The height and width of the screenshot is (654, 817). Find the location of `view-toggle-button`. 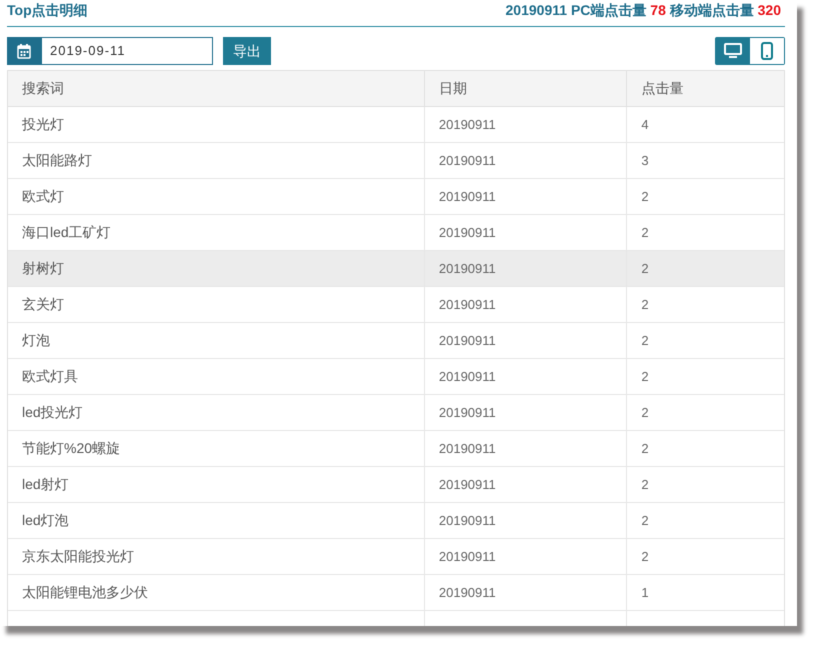

view-toggle-button is located at coordinates (733, 51).